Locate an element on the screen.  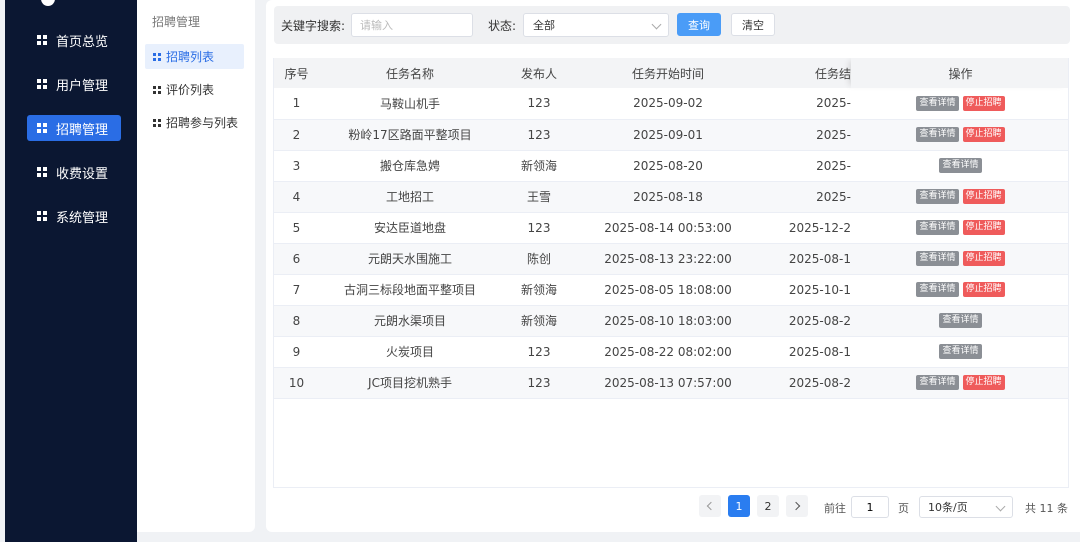
sub-menu: 招聘管理 招聘列表 评价列表 招聘参与列表 is located at coordinates (196, 266).